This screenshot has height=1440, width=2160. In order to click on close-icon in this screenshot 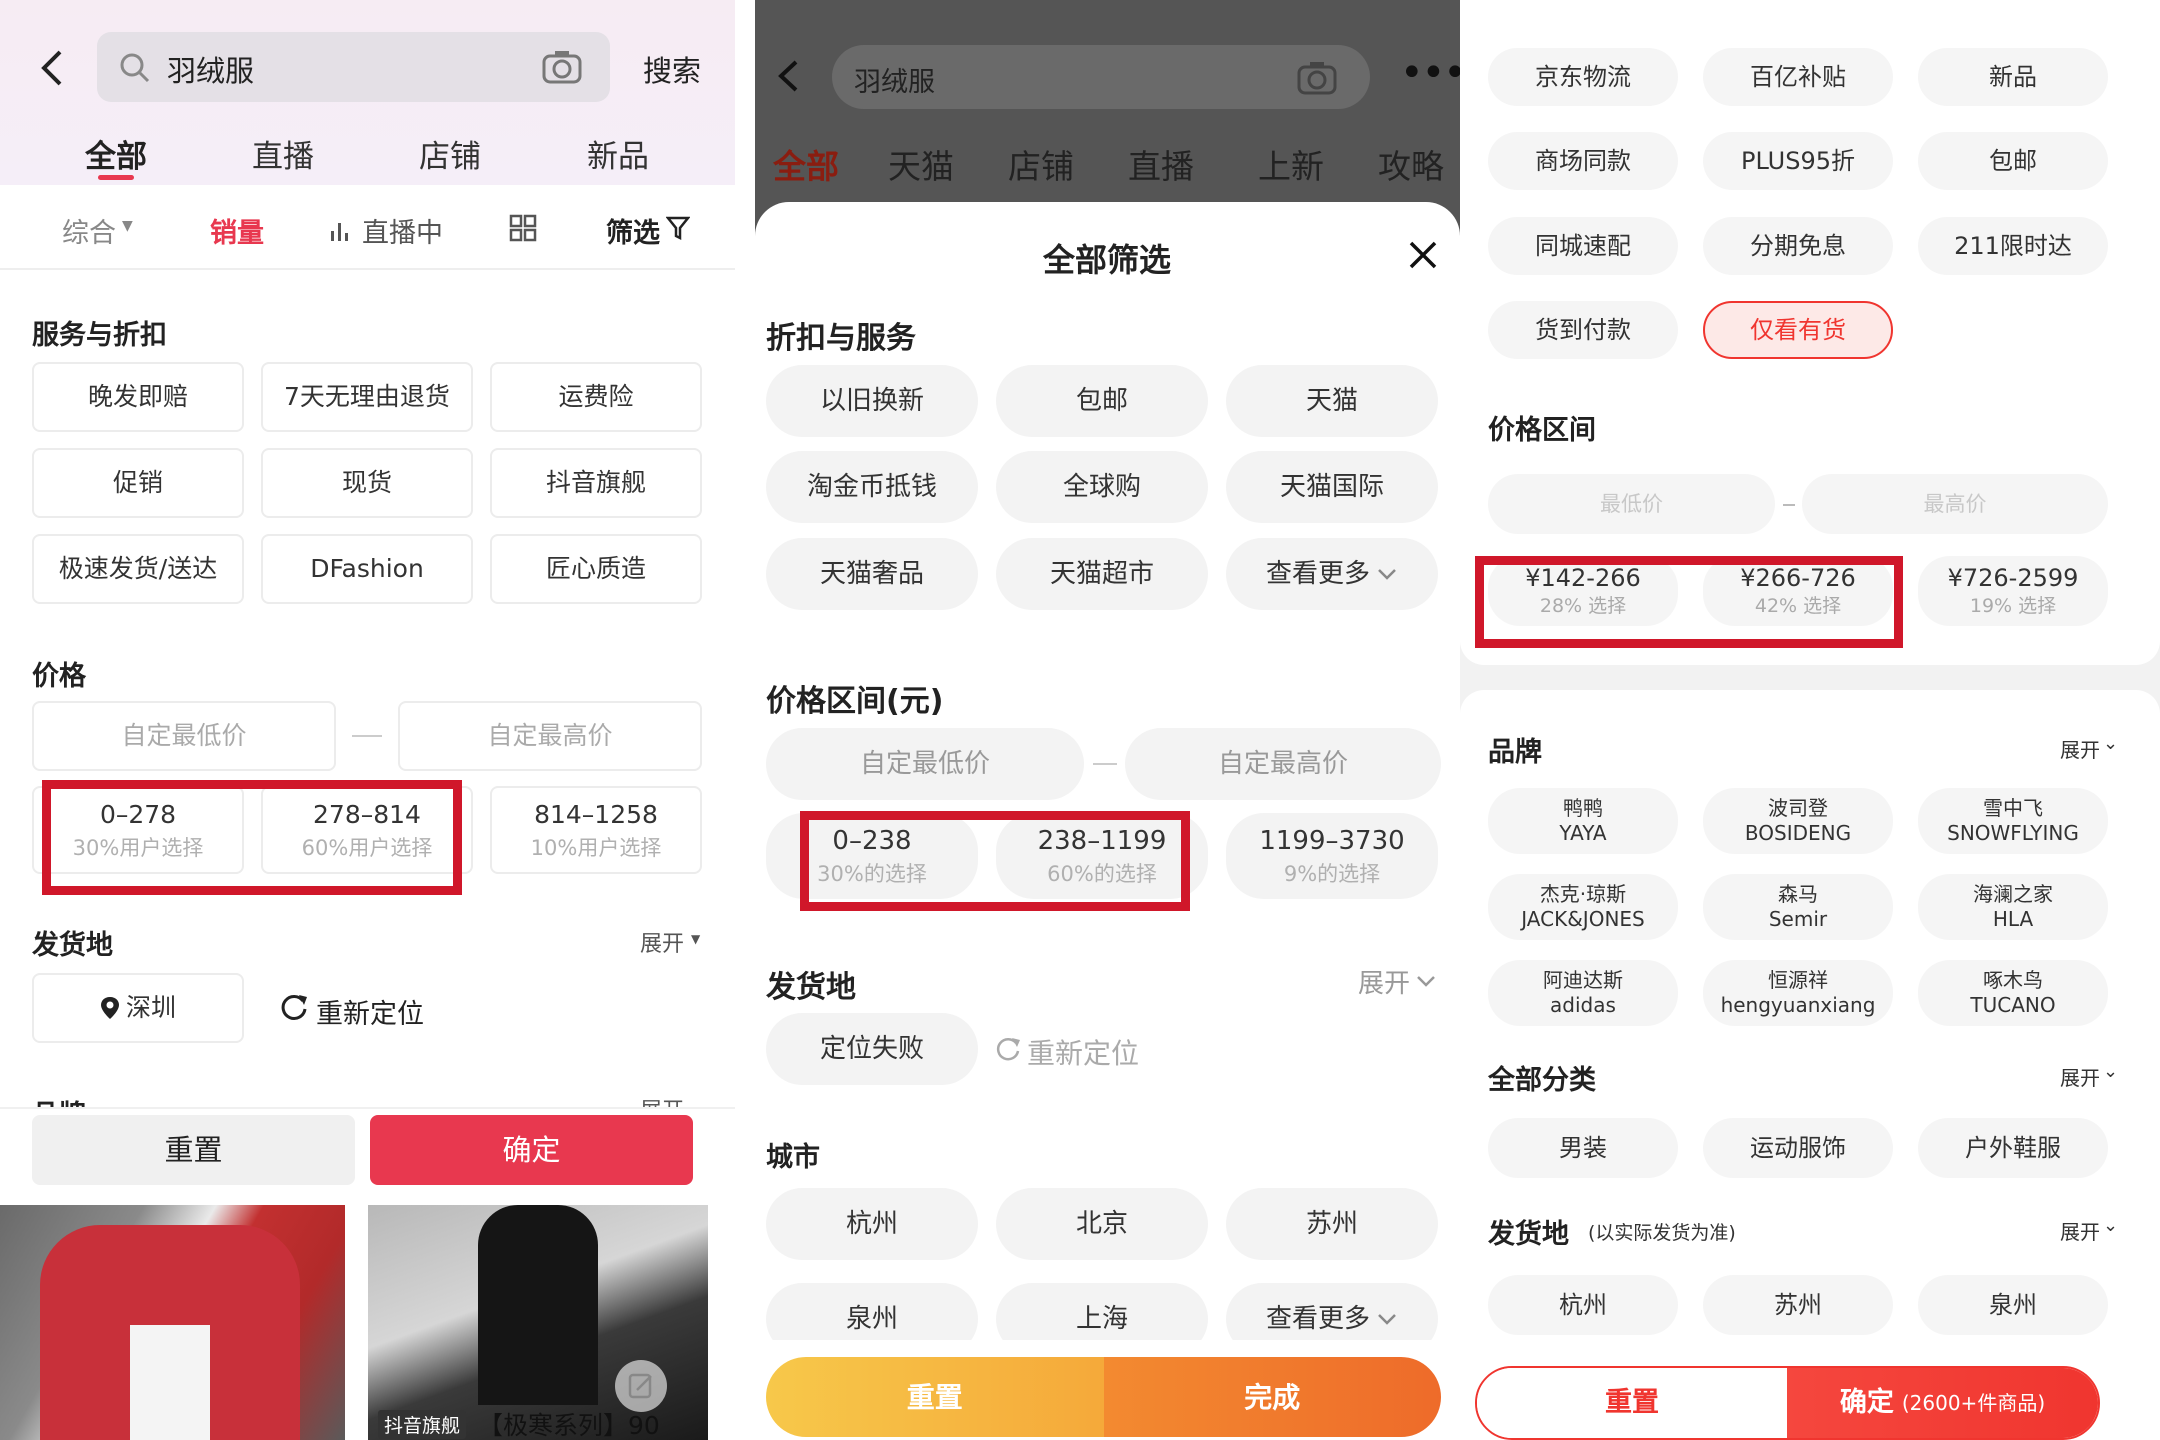, I will do `click(1423, 255)`.